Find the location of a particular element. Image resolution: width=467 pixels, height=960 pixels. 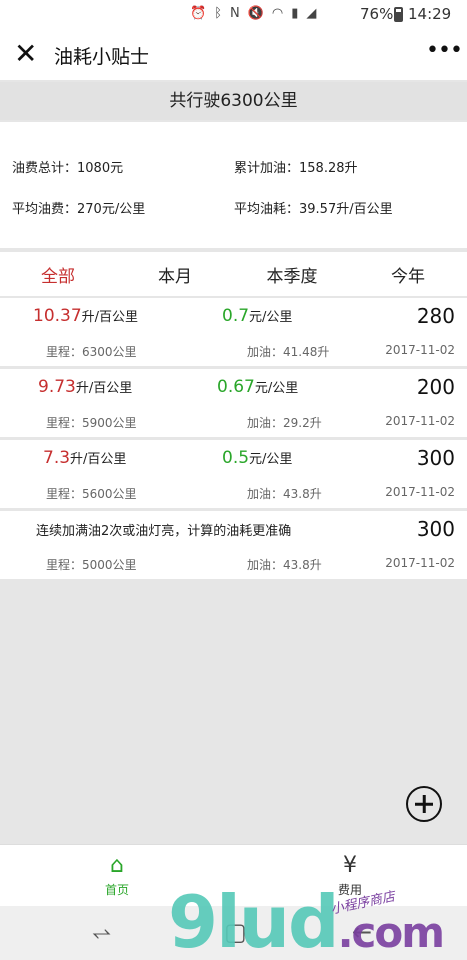

average-cost: 平均油费：270元/公里 is located at coordinates (79, 209).